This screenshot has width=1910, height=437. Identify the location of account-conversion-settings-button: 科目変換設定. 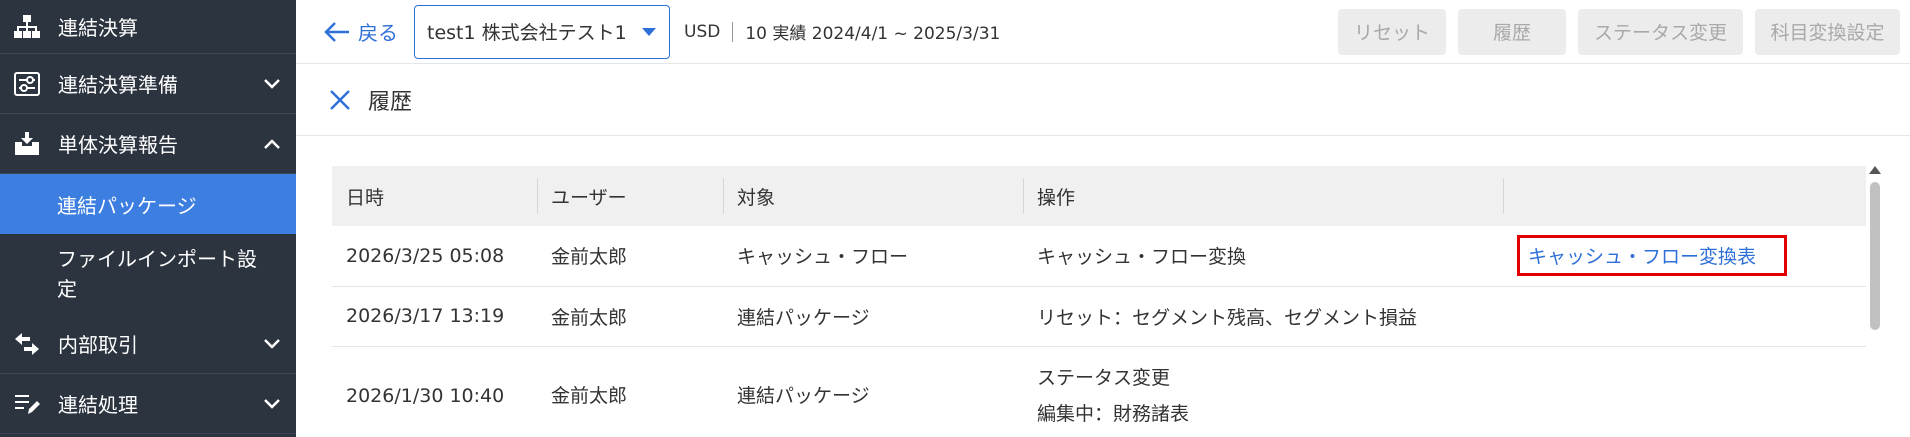
(1827, 31).